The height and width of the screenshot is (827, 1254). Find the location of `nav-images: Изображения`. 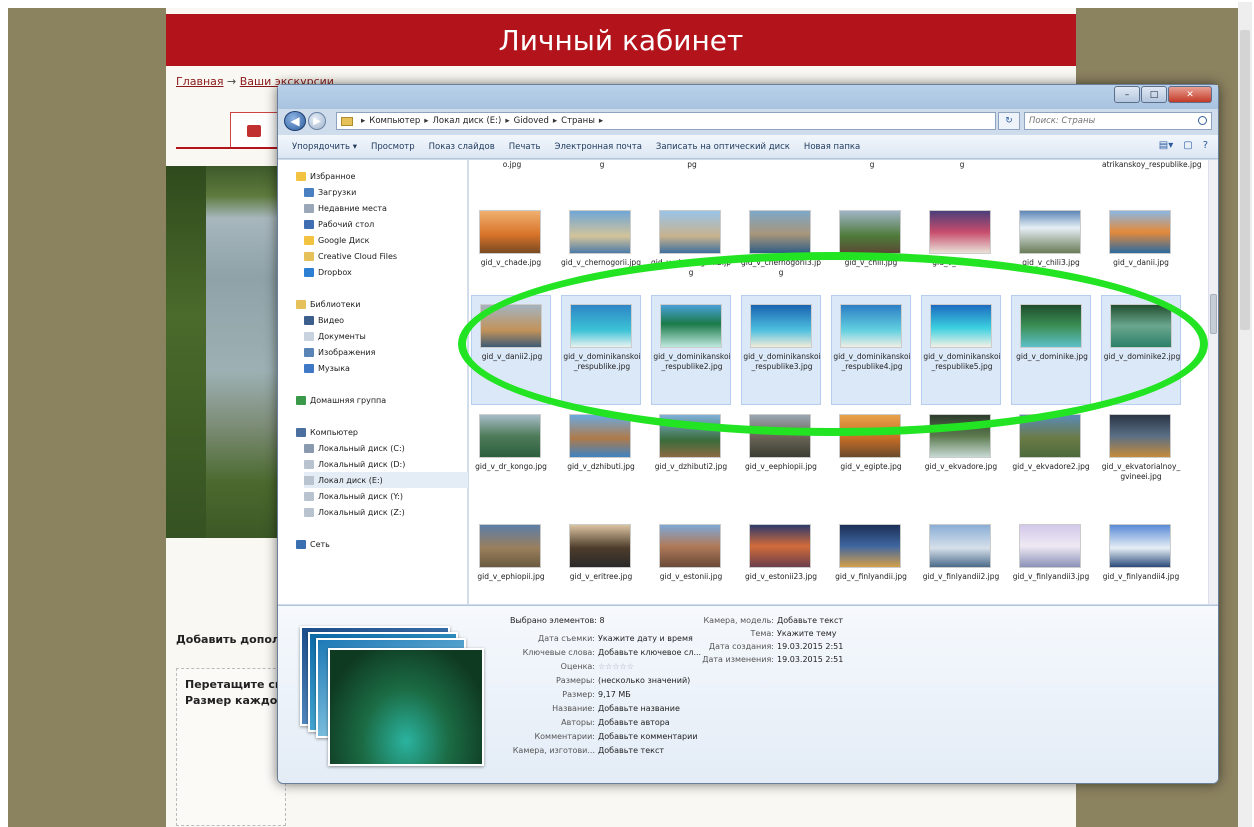

nav-images: Изображения is located at coordinates (399, 352).